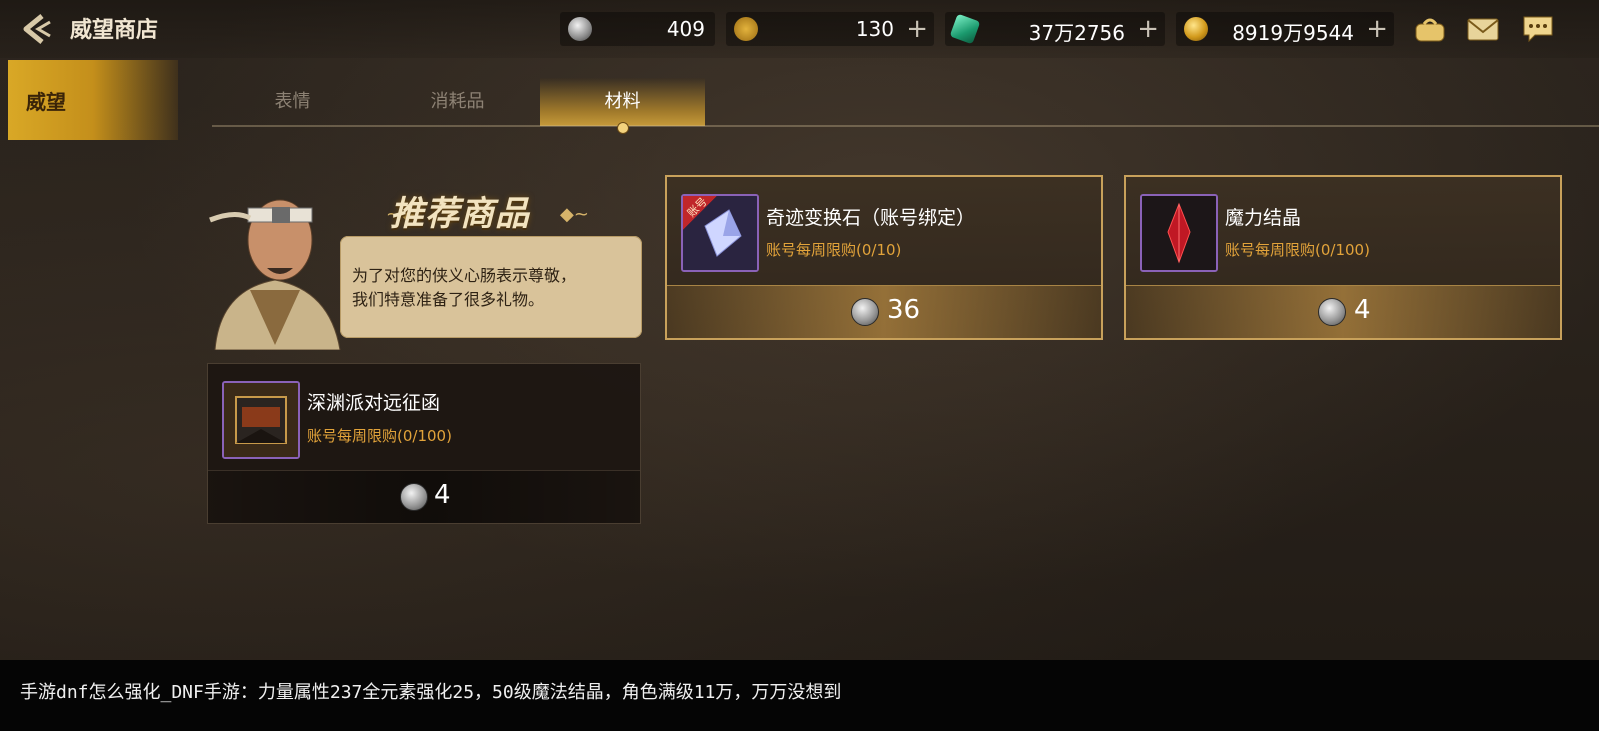 This screenshot has width=1599, height=731. What do you see at coordinates (746, 29) in the screenshot?
I see `c-coin-icon` at bounding box center [746, 29].